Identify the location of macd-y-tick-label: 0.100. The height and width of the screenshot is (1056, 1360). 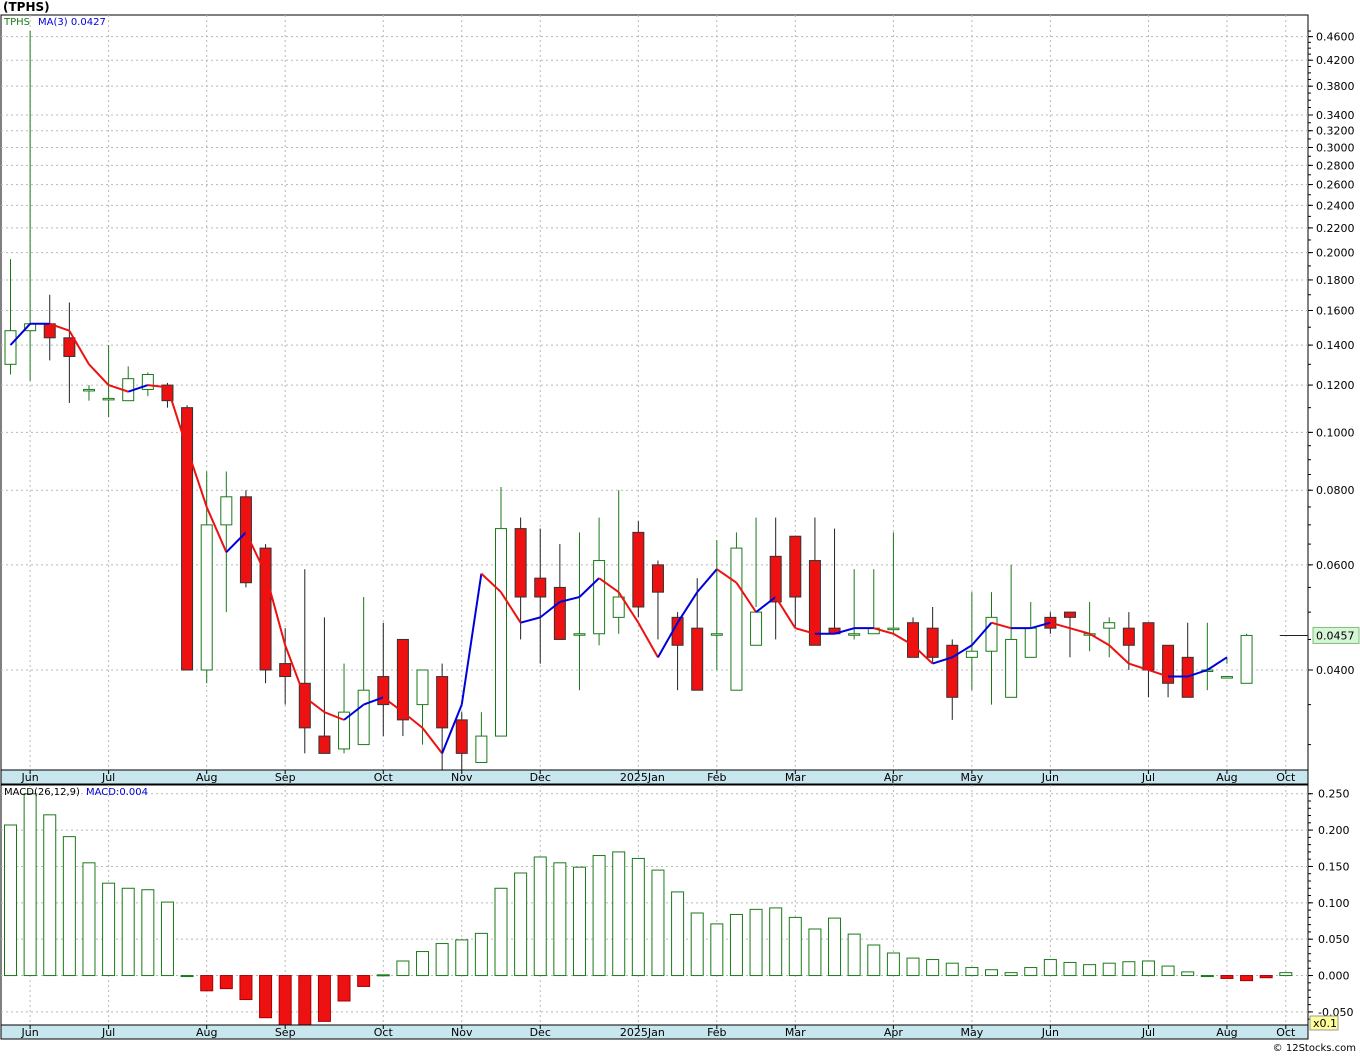
(1334, 903).